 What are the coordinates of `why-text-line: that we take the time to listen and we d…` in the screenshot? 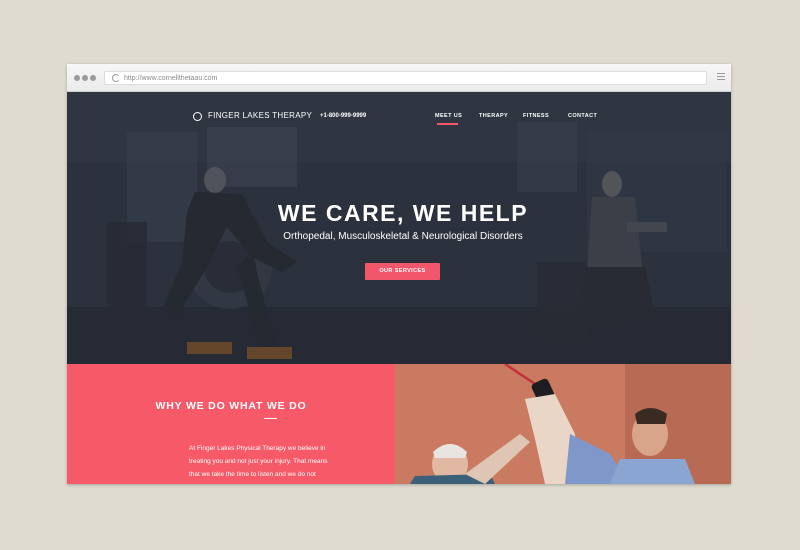 It's located at (252, 474).